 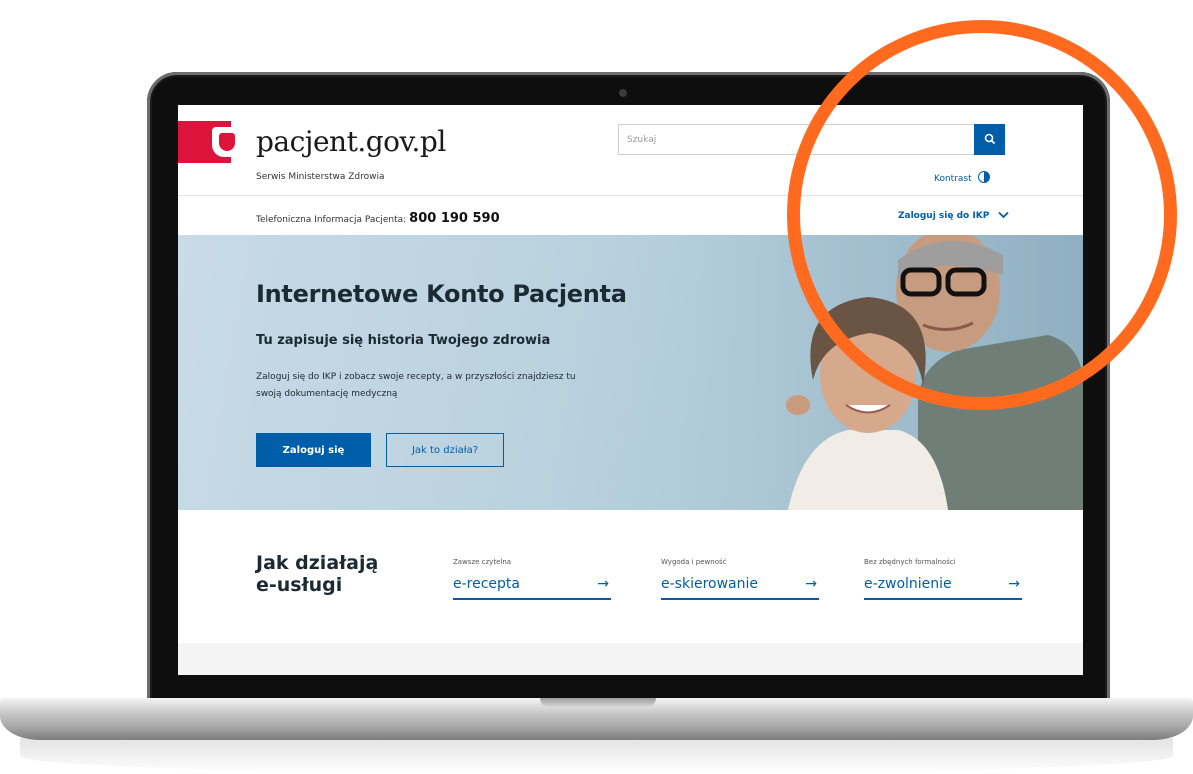 What do you see at coordinates (313, 450) in the screenshot?
I see `login-button: Zaloguj się` at bounding box center [313, 450].